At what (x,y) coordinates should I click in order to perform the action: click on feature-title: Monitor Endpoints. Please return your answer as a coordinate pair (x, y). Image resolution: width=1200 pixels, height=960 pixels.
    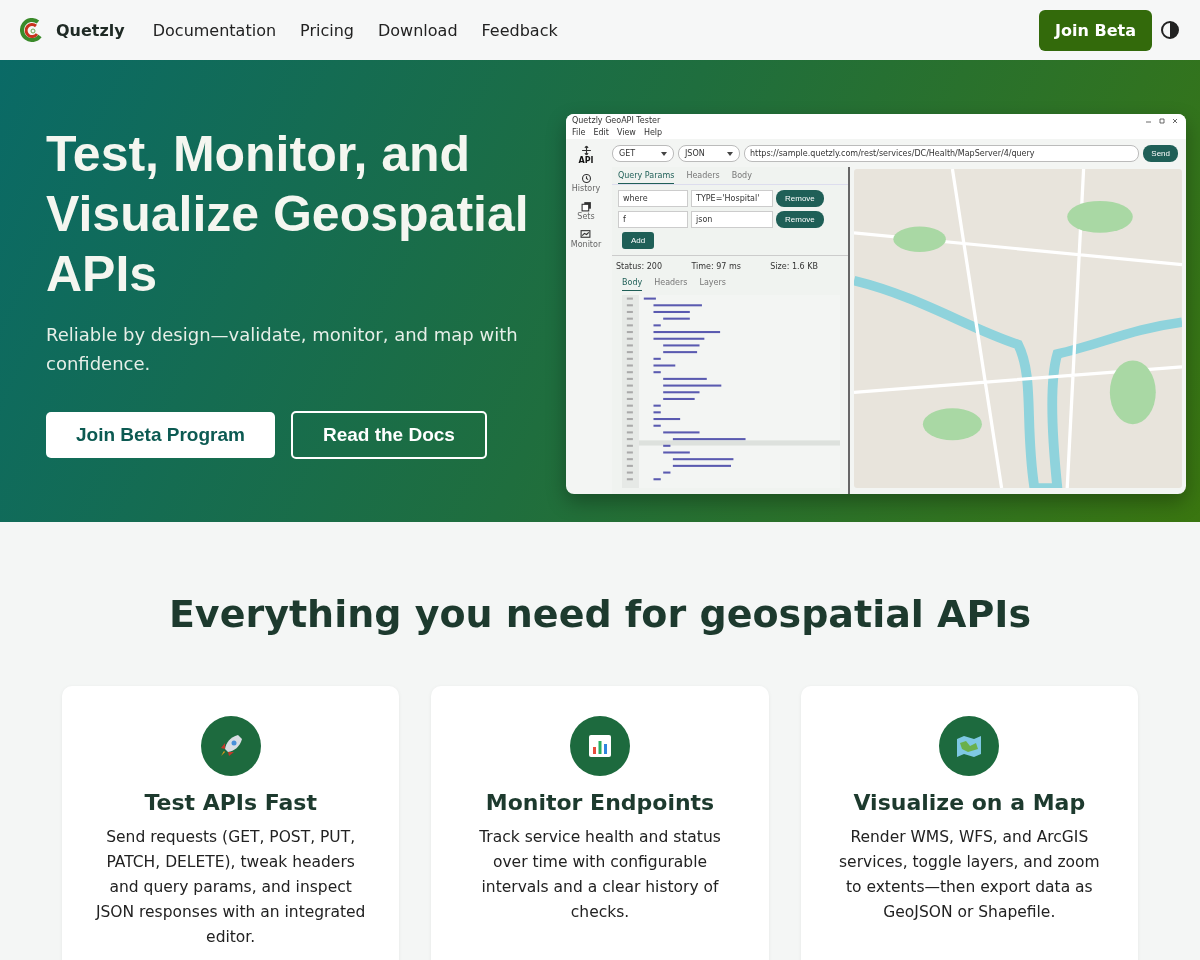
    Looking at the image, I should click on (600, 802).